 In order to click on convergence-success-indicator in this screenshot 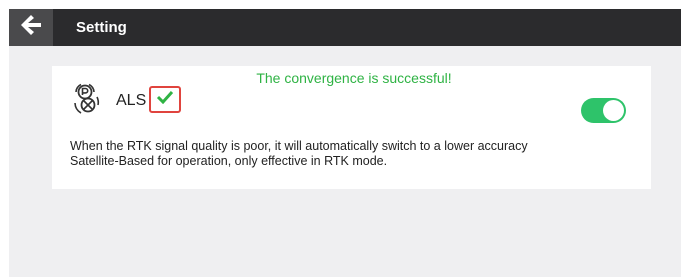, I will do `click(165, 99)`.